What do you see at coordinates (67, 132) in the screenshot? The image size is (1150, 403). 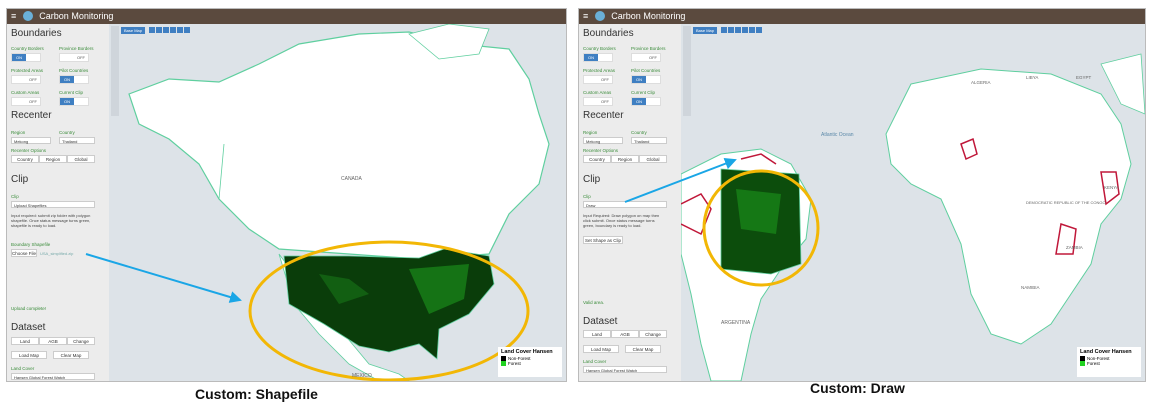 I see `country-label: Country` at bounding box center [67, 132].